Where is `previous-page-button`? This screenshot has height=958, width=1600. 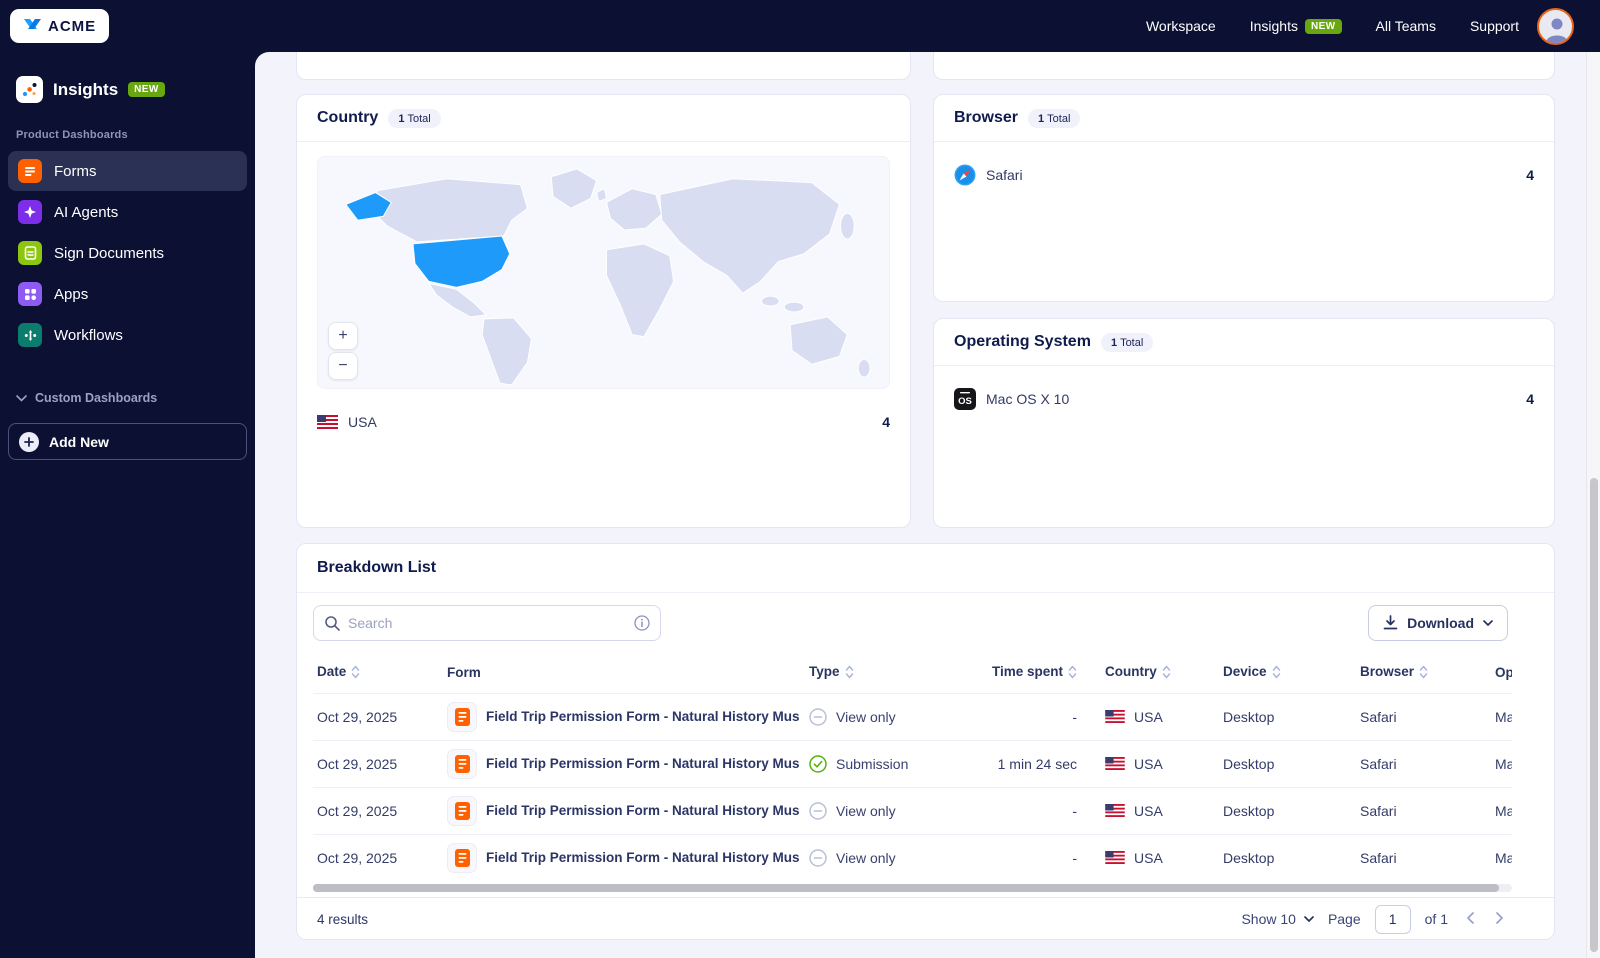
previous-page-button is located at coordinates (1470, 919).